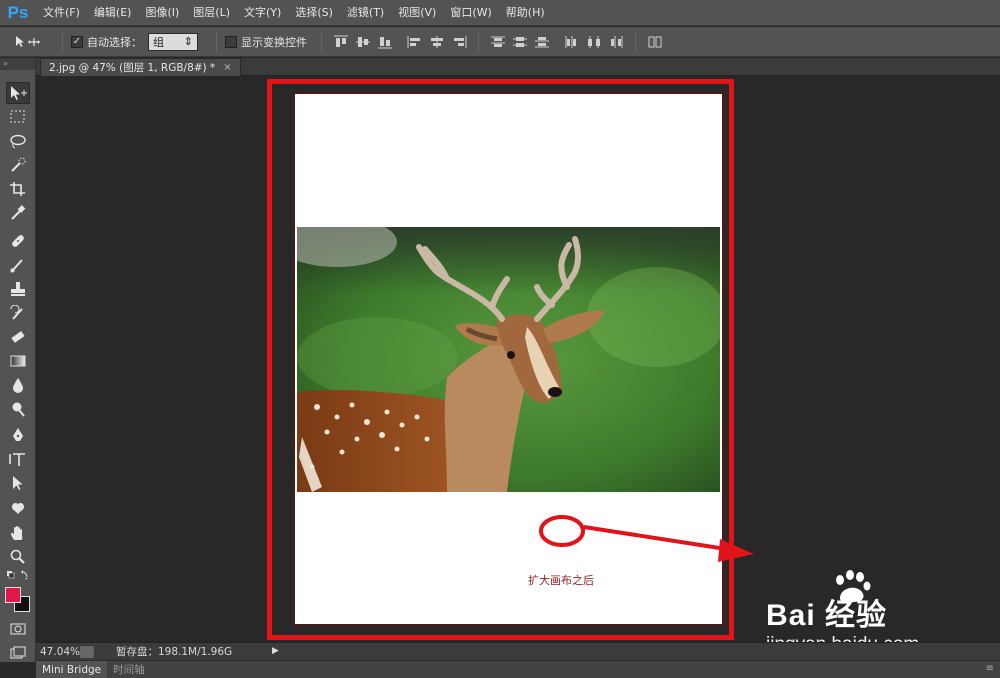 The width and height of the screenshot is (1000, 678). Describe the element at coordinates (18, 12) in the screenshot. I see `photoshop-logo: Ps` at that location.